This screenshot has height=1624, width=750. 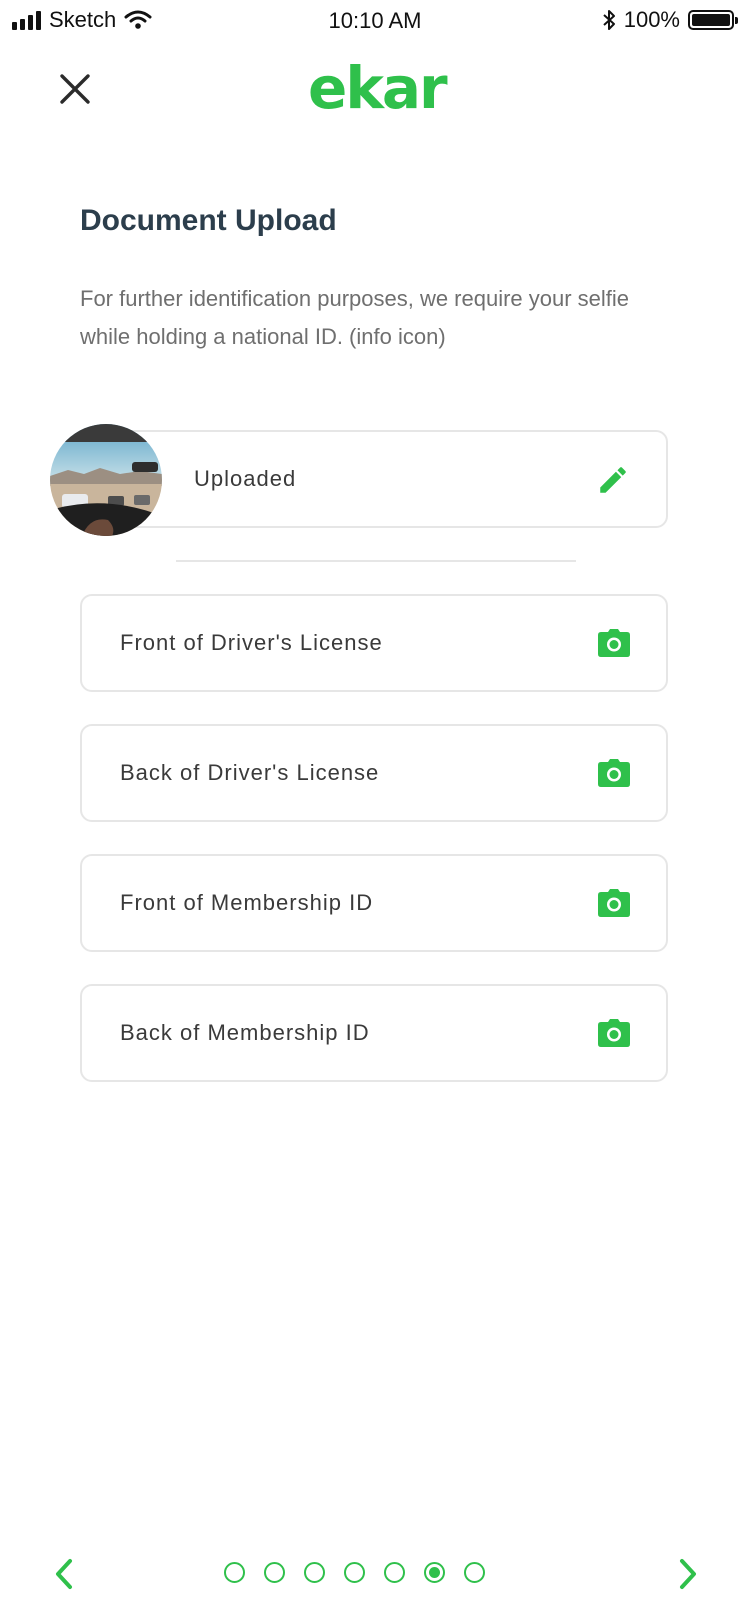 I want to click on step-indicator, so click(x=354, y=1572).